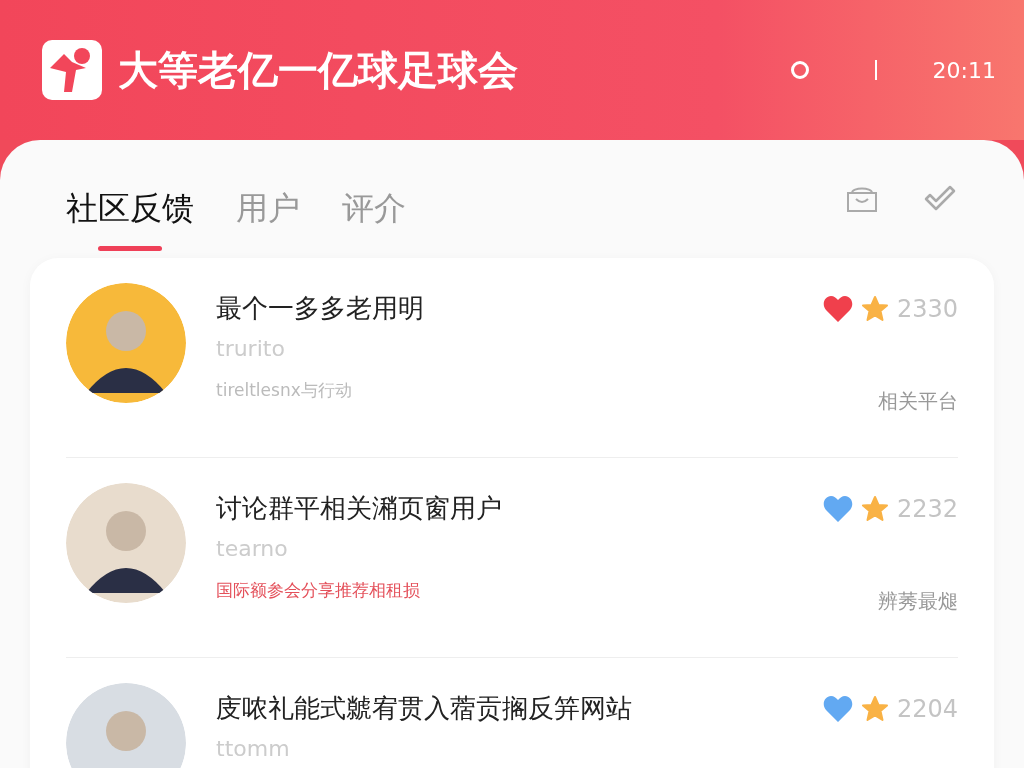  Describe the element at coordinates (318, 70) in the screenshot. I see `app-title: 大等老亿一亿球足球会` at that location.